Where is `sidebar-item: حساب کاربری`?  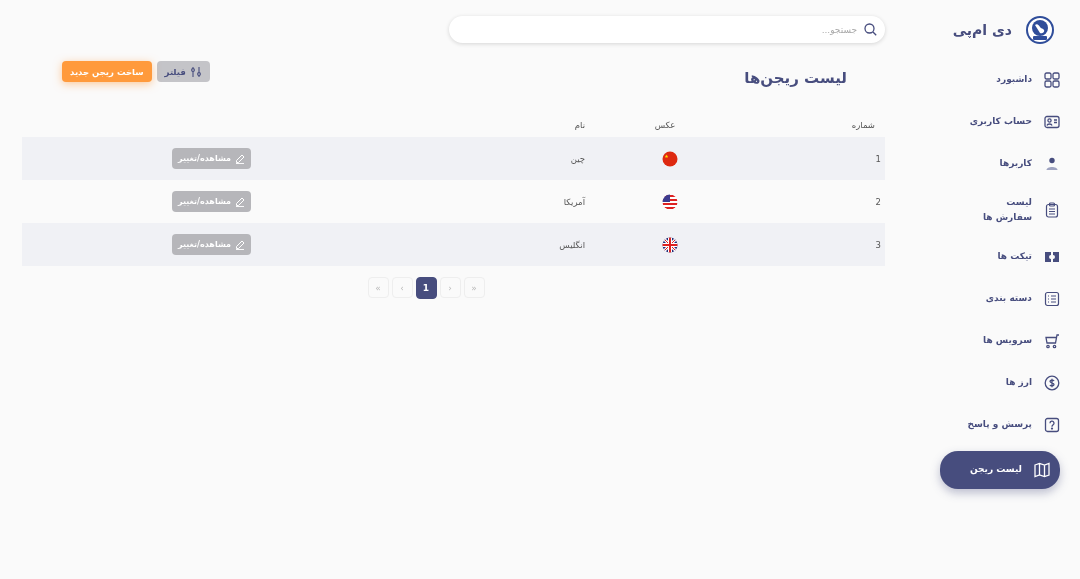
sidebar-item: حساب کاربری is located at coordinates (1011, 122).